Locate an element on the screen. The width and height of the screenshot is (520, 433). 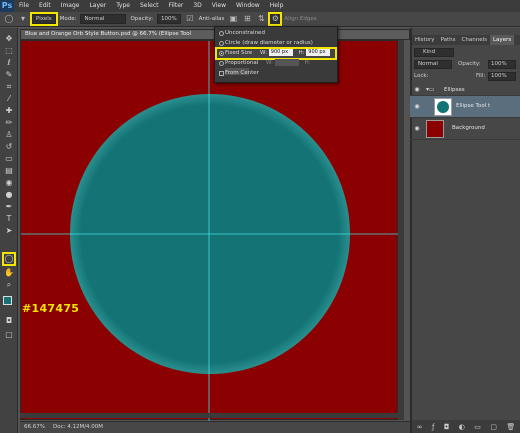
gear-icon: ⚙ is located at coordinates (275, 19).